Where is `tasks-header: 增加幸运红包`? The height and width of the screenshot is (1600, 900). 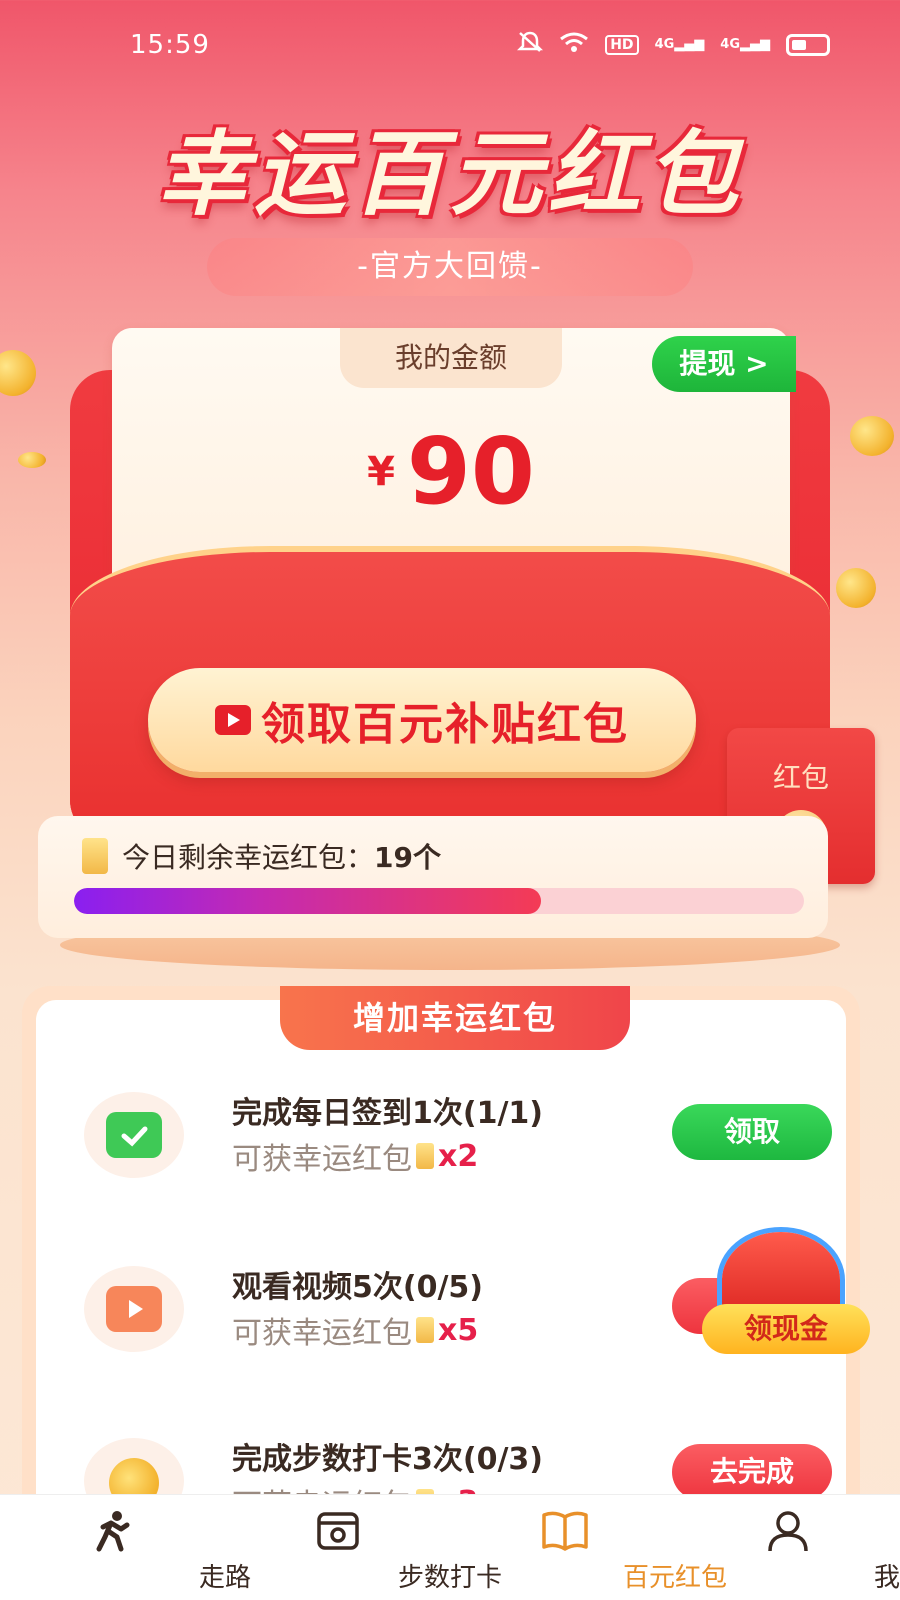 tasks-header: 增加幸运红包 is located at coordinates (455, 1018).